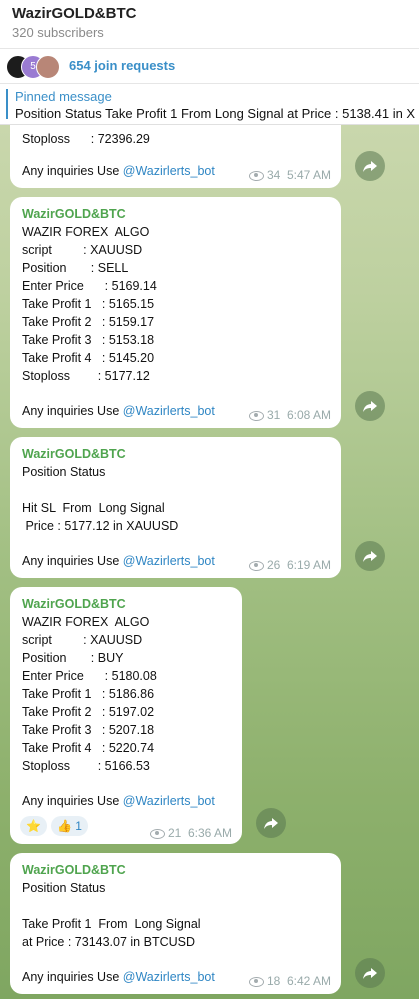 This screenshot has height=999, width=419. I want to click on star-icon: ⭐, so click(33, 826).